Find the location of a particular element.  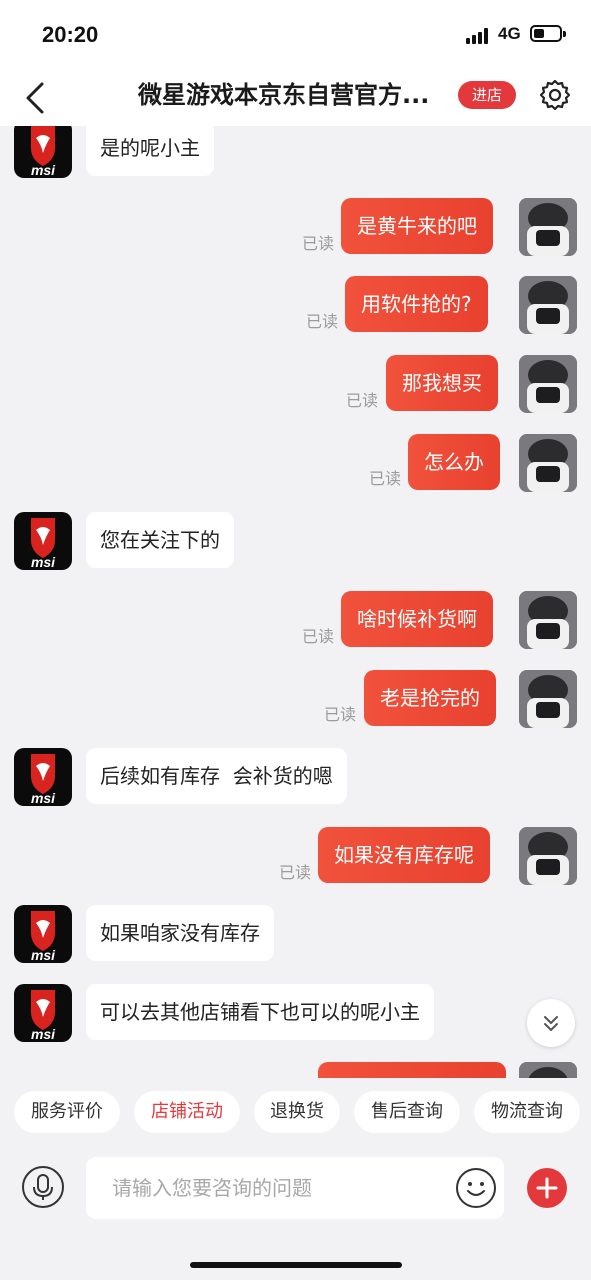

back-button is located at coordinates (38, 98).